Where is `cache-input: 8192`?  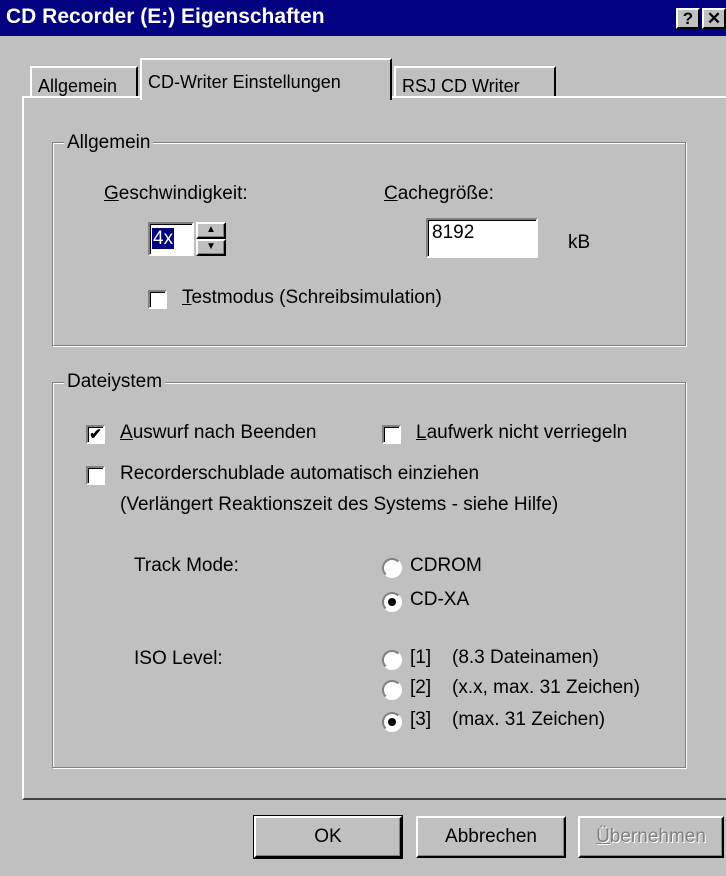 cache-input: 8192 is located at coordinates (482, 238).